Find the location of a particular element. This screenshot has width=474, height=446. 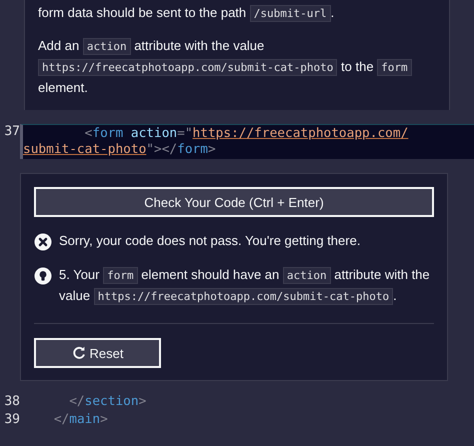

line-number: 37 is located at coordinates (11, 132).